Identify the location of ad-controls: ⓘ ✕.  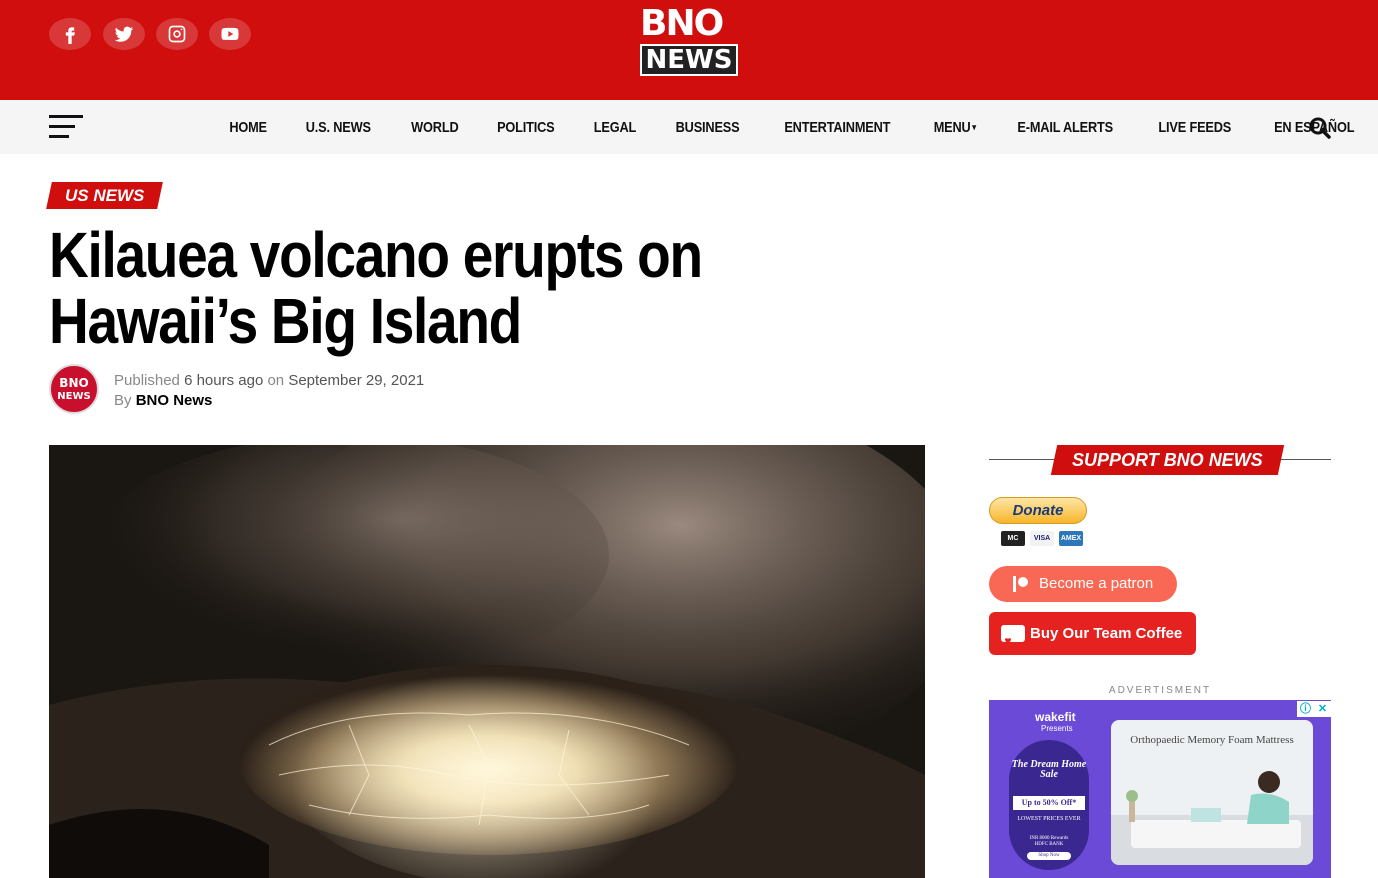
(1314, 709).